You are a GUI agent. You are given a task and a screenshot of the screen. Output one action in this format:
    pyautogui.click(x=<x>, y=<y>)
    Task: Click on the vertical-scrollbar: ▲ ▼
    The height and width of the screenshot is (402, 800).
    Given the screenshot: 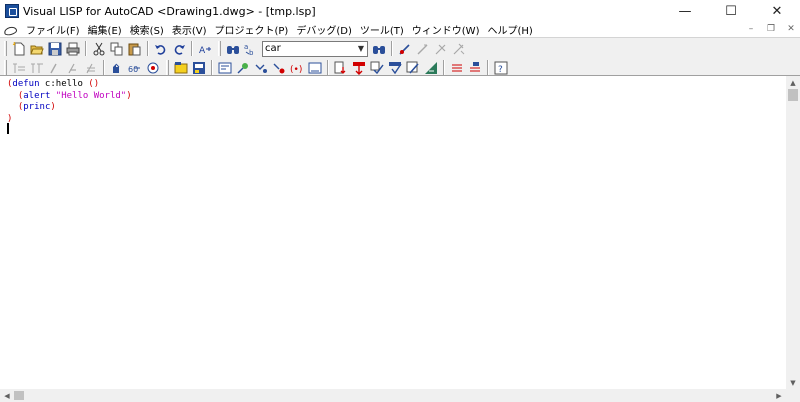 What is the action you would take?
    pyautogui.click(x=793, y=232)
    